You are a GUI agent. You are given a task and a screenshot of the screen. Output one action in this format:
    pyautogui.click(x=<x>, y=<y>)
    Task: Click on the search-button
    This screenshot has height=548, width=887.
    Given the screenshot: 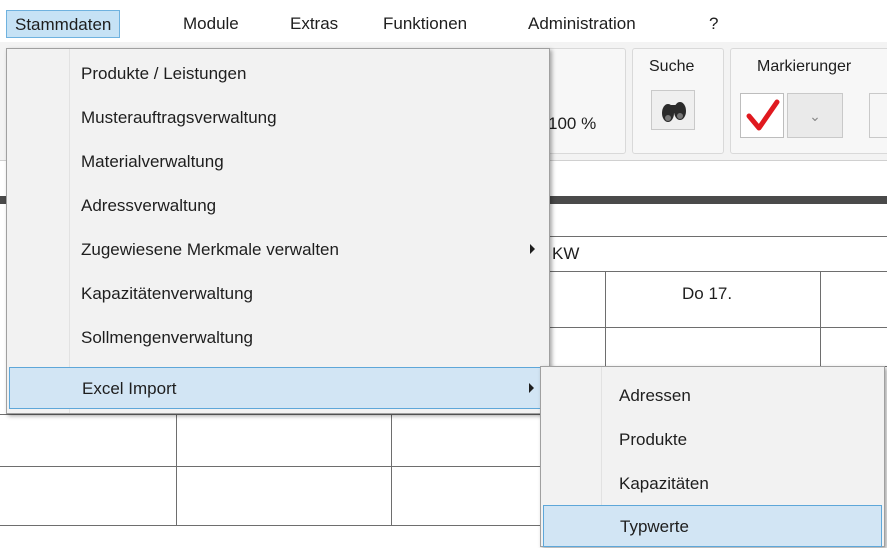 What is the action you would take?
    pyautogui.click(x=673, y=110)
    